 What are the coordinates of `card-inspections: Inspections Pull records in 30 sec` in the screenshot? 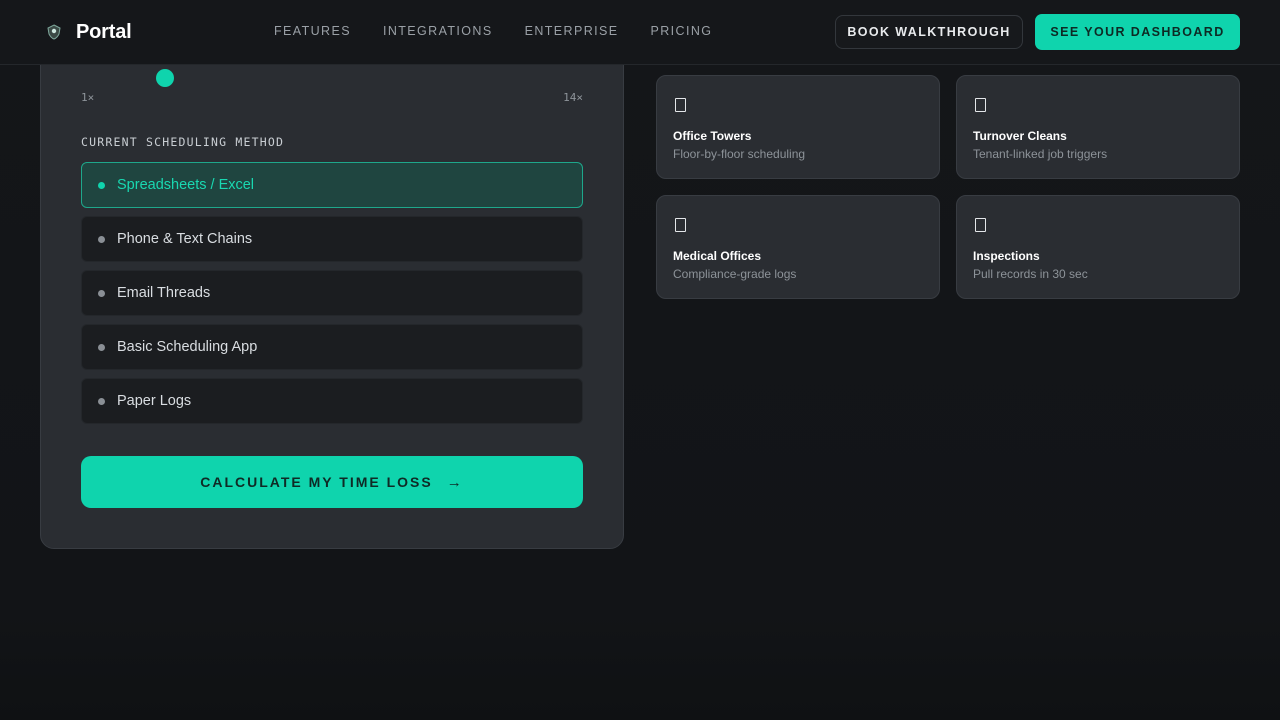 It's located at (1098, 247).